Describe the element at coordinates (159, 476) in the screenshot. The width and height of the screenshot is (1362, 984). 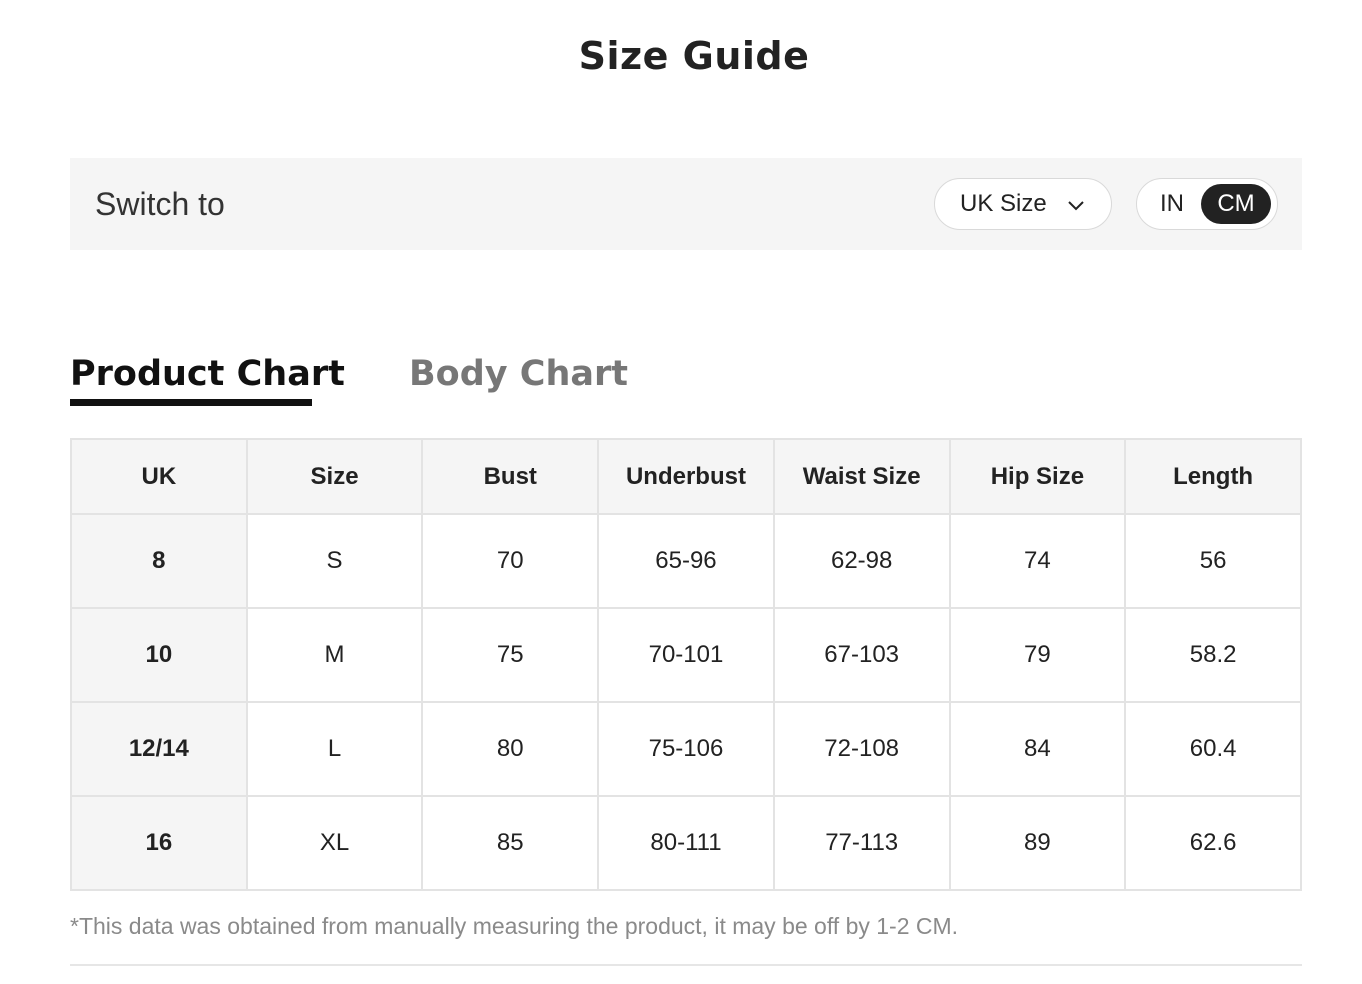
I see `column-header: UK` at that location.